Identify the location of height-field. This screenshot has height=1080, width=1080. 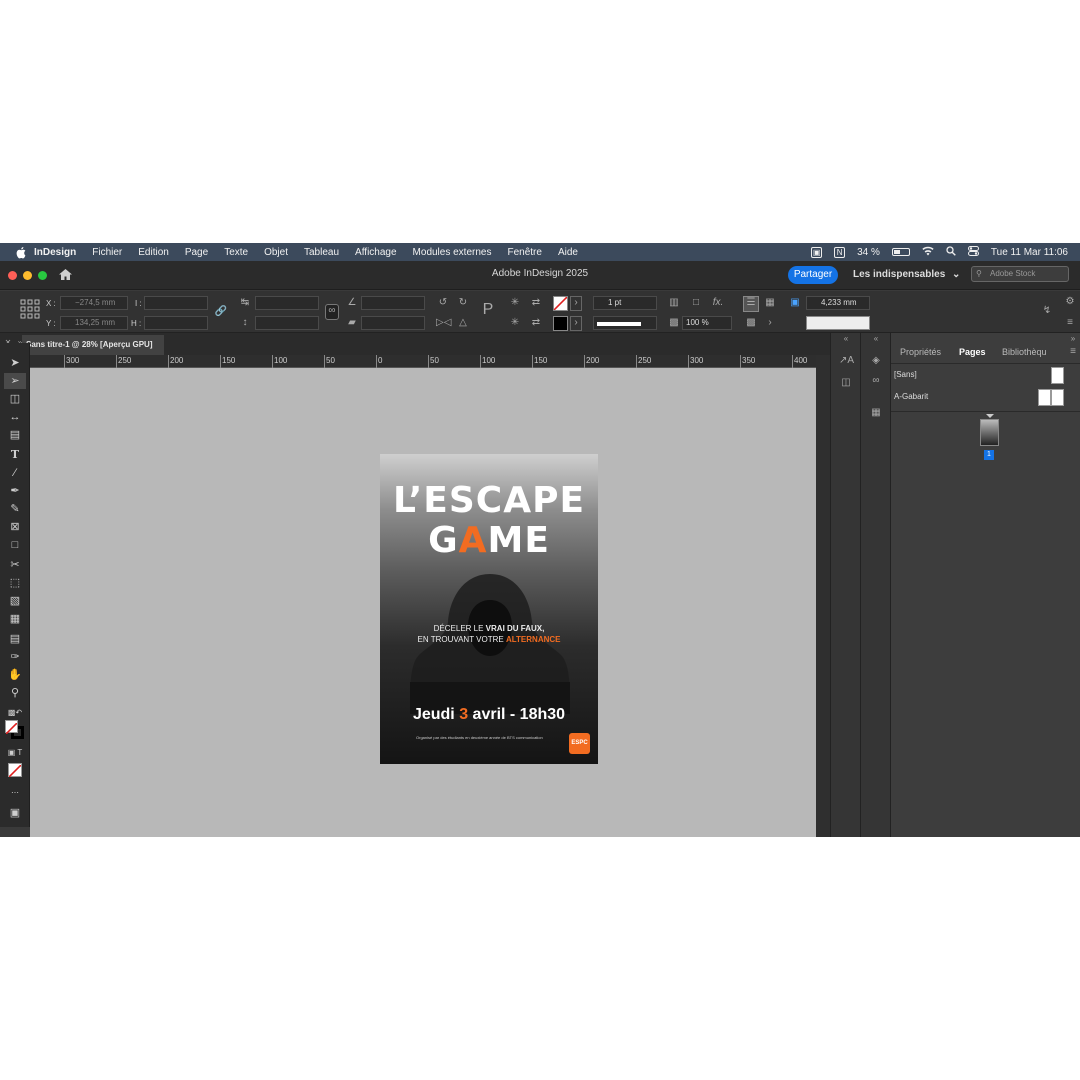
(176, 323).